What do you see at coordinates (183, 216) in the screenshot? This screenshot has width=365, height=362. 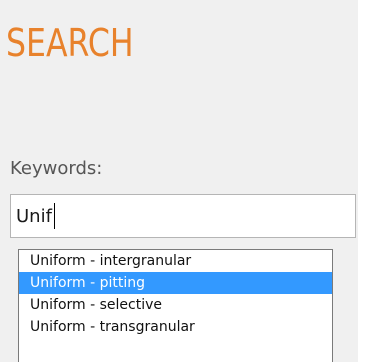 I see `keywords-input` at bounding box center [183, 216].